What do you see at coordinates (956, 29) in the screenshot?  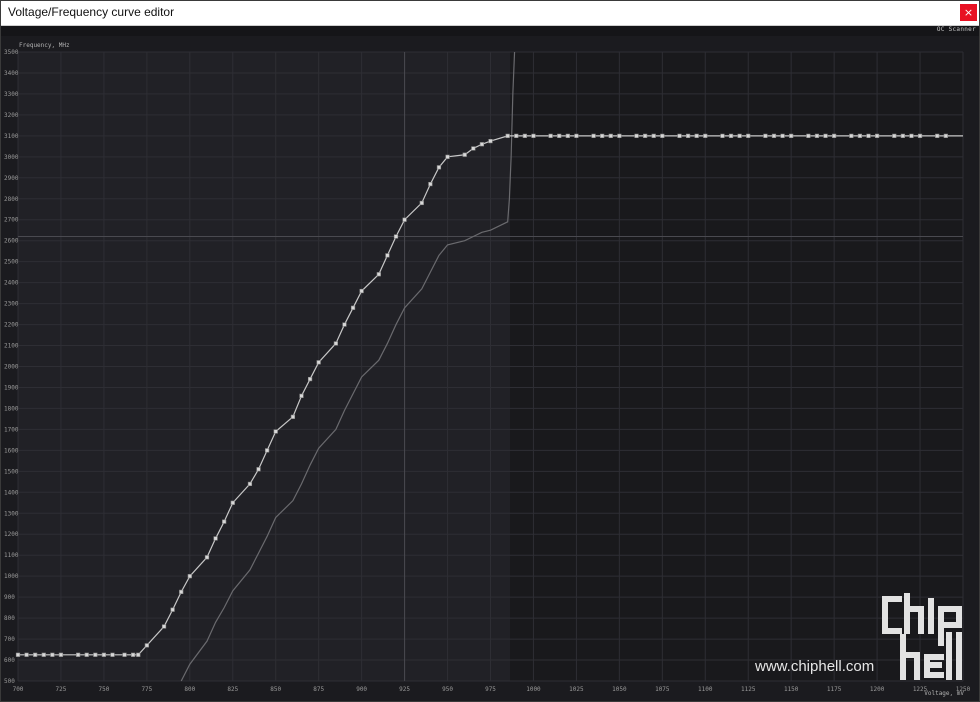 I see `oc-scanner-button: OC Scanner` at bounding box center [956, 29].